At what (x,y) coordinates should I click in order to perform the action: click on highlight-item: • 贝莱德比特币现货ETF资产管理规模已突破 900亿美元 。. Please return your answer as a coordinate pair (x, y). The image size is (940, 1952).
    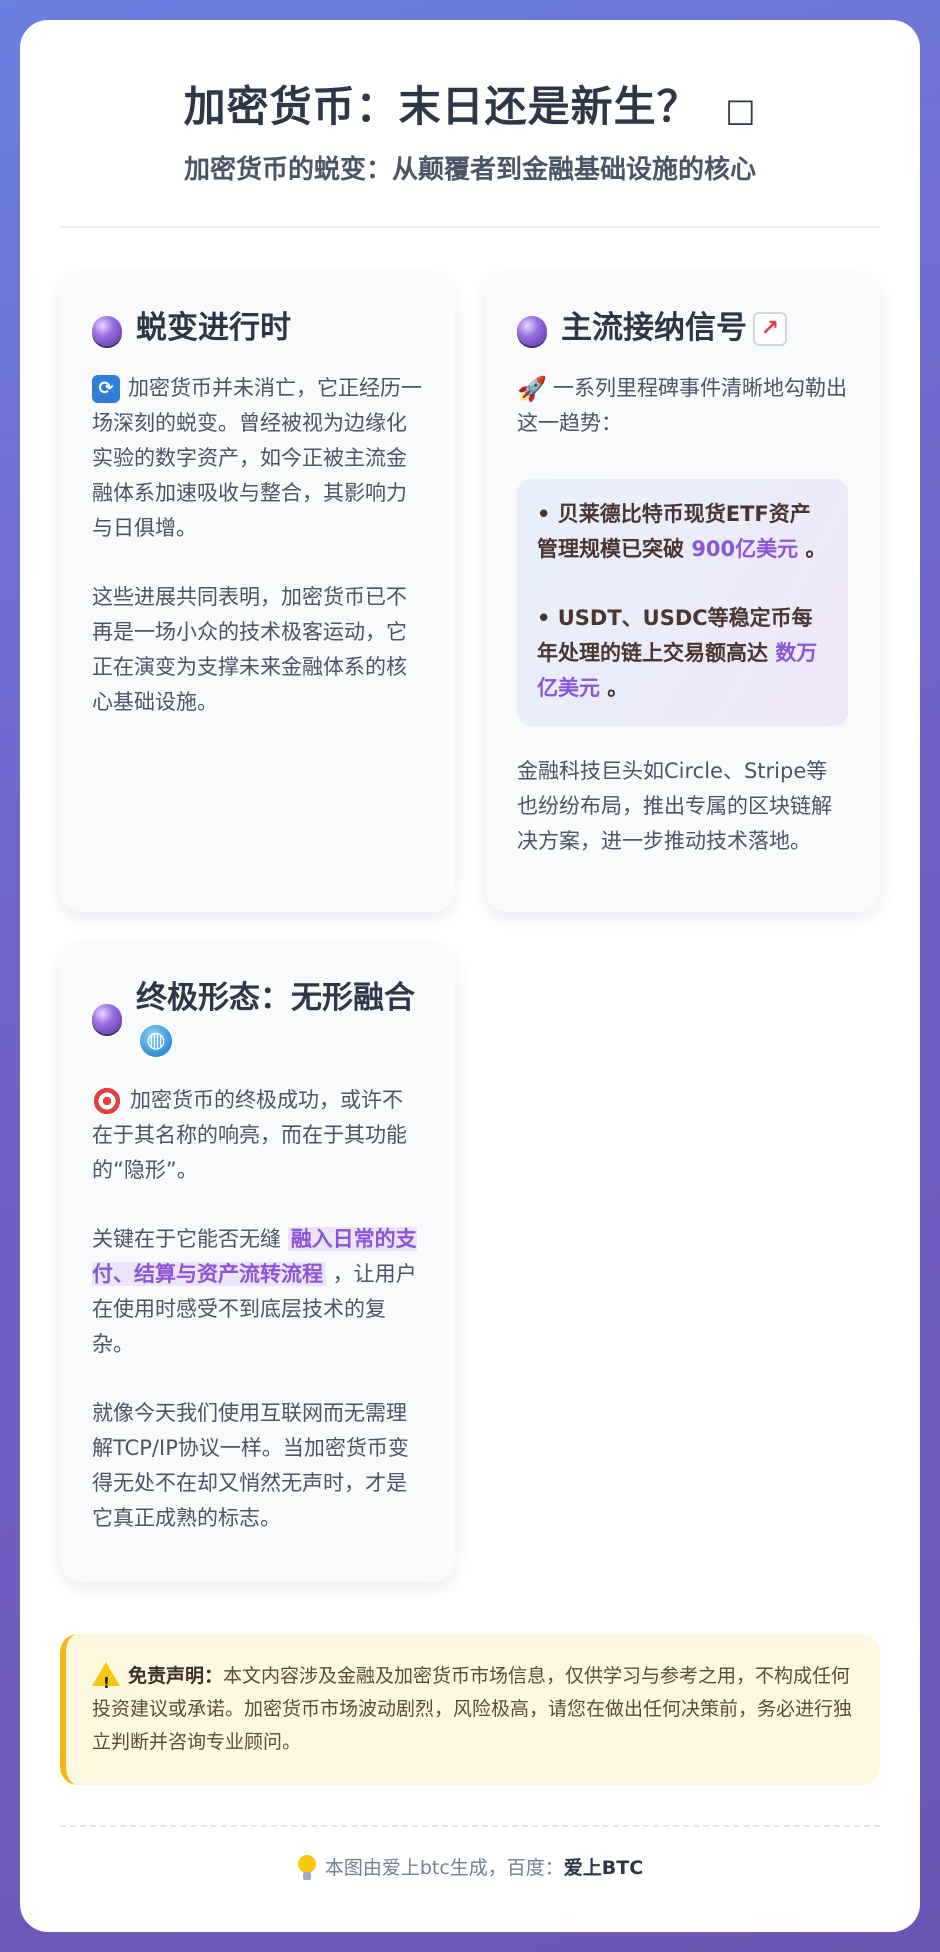
    Looking at the image, I should click on (682, 532).